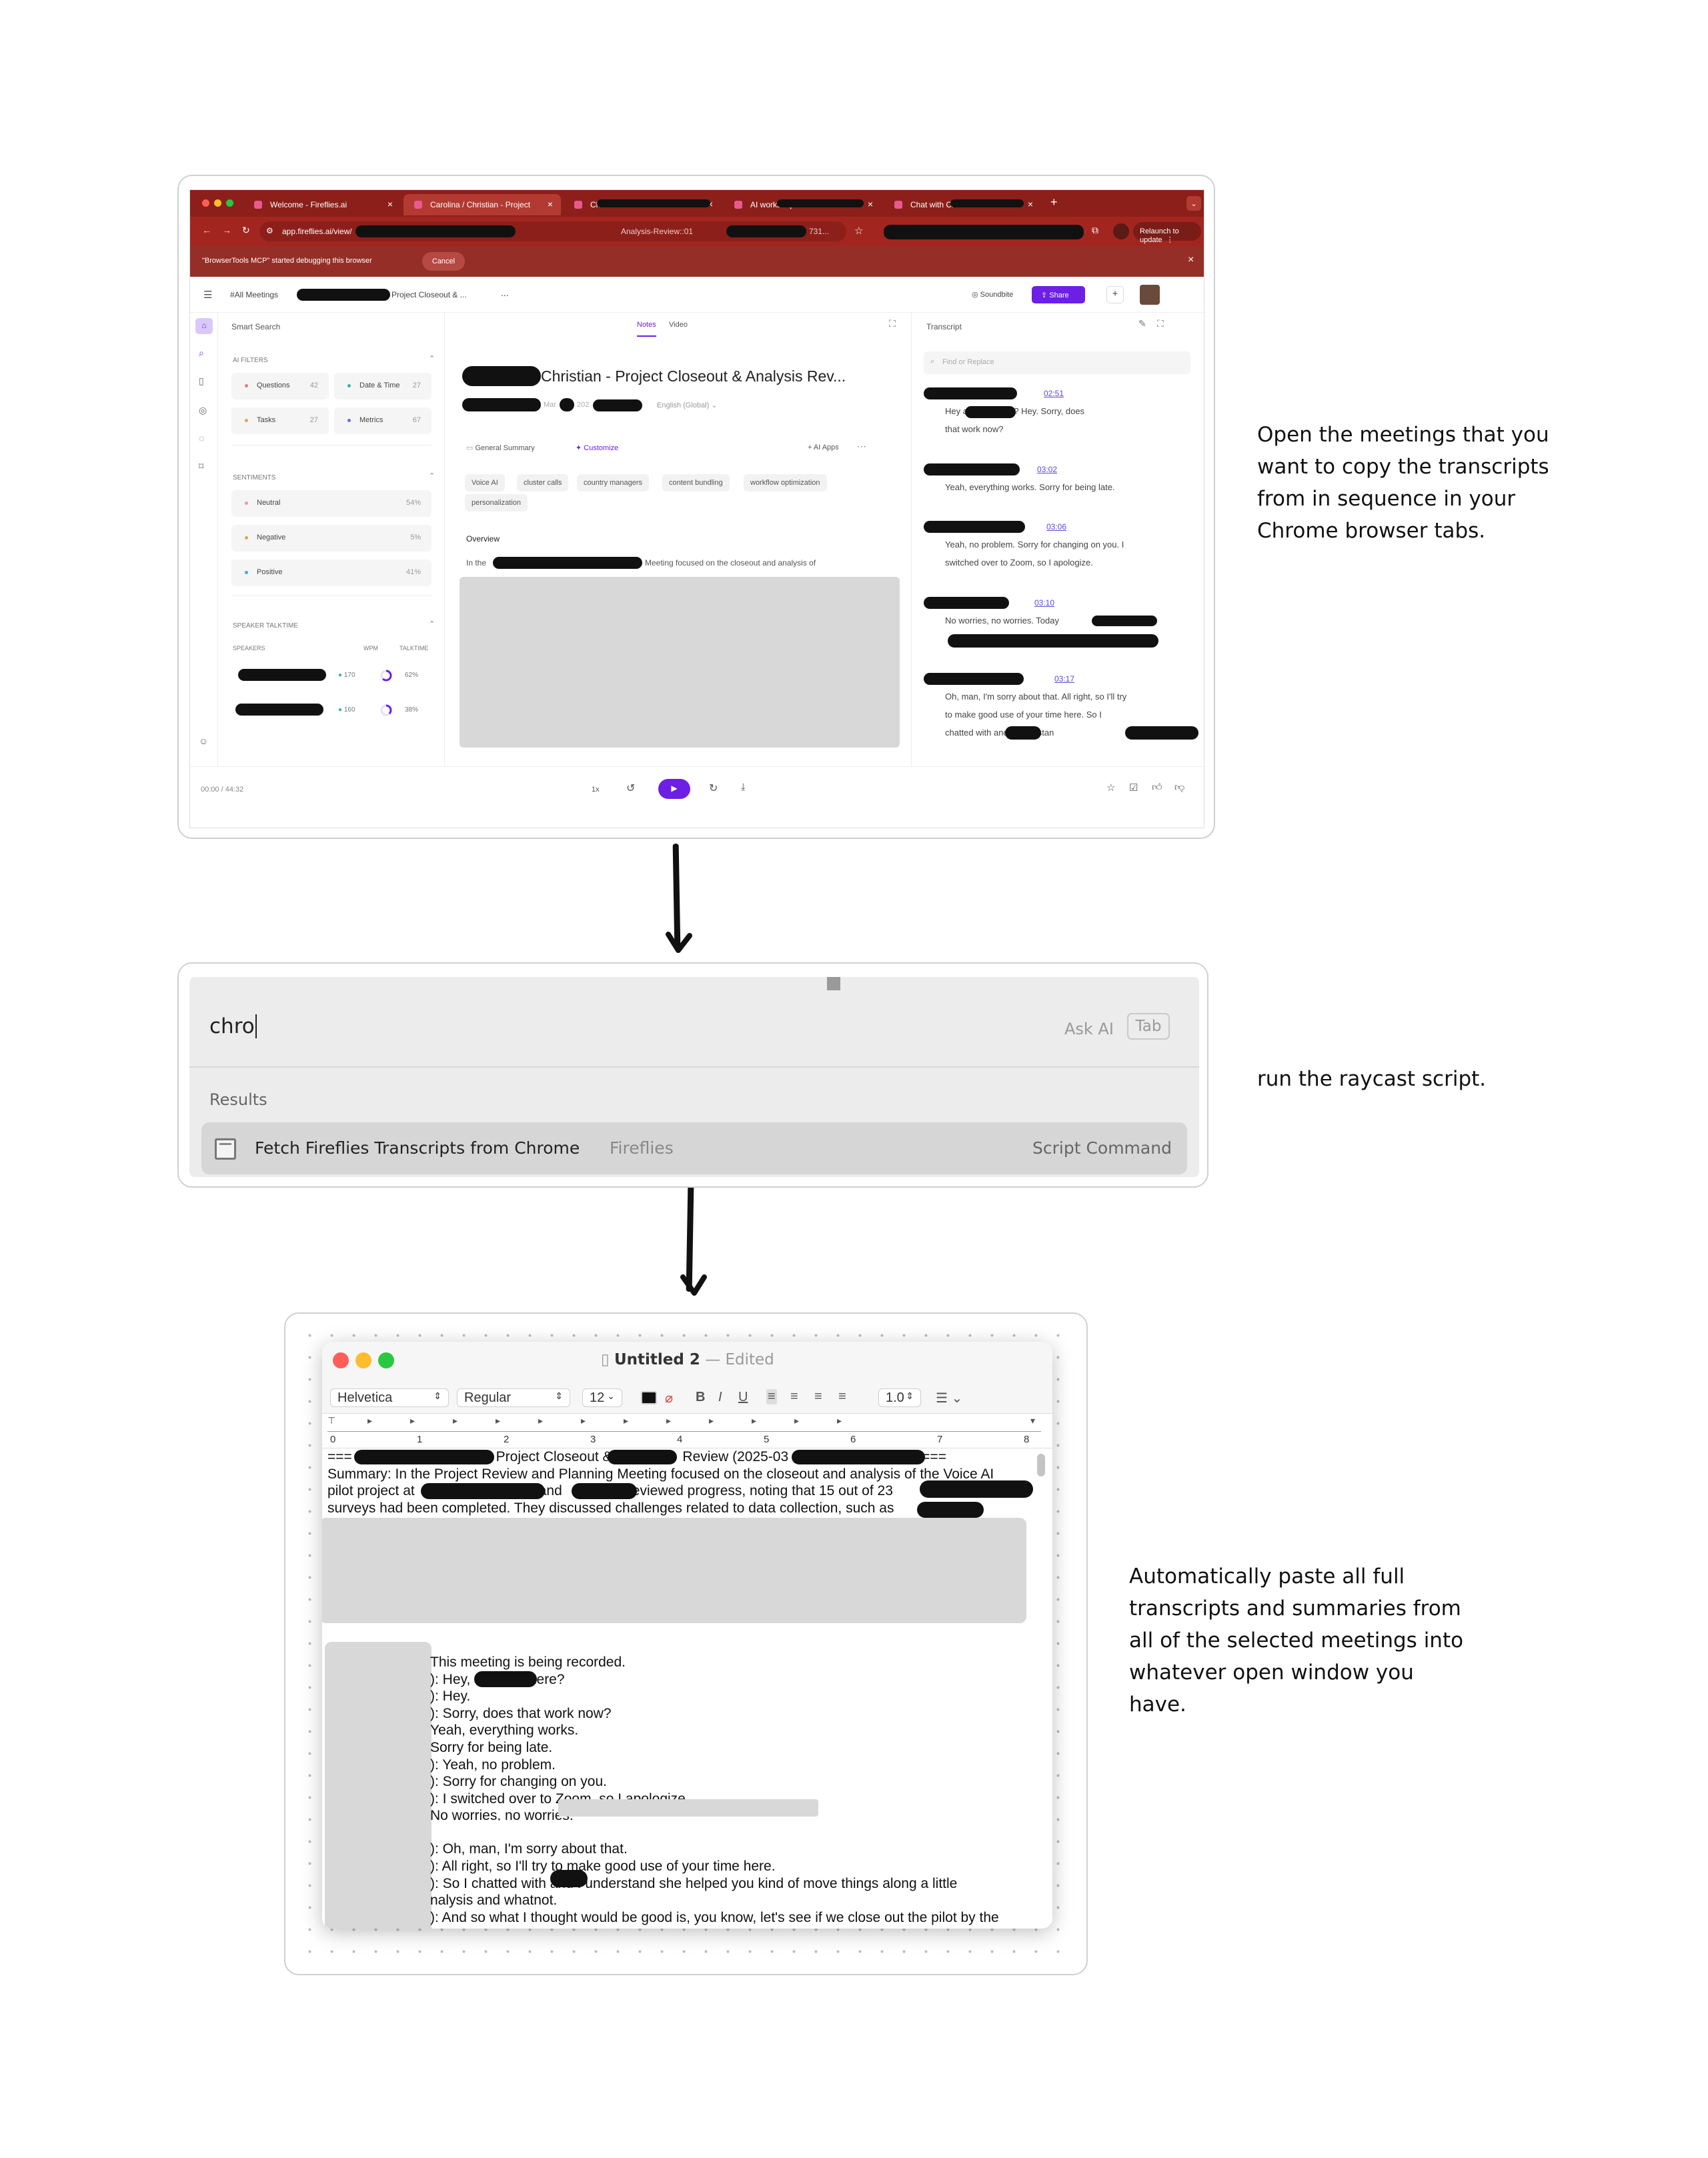 This screenshot has width=1708, height=2158. I want to click on user-avatar, so click(1150, 295).